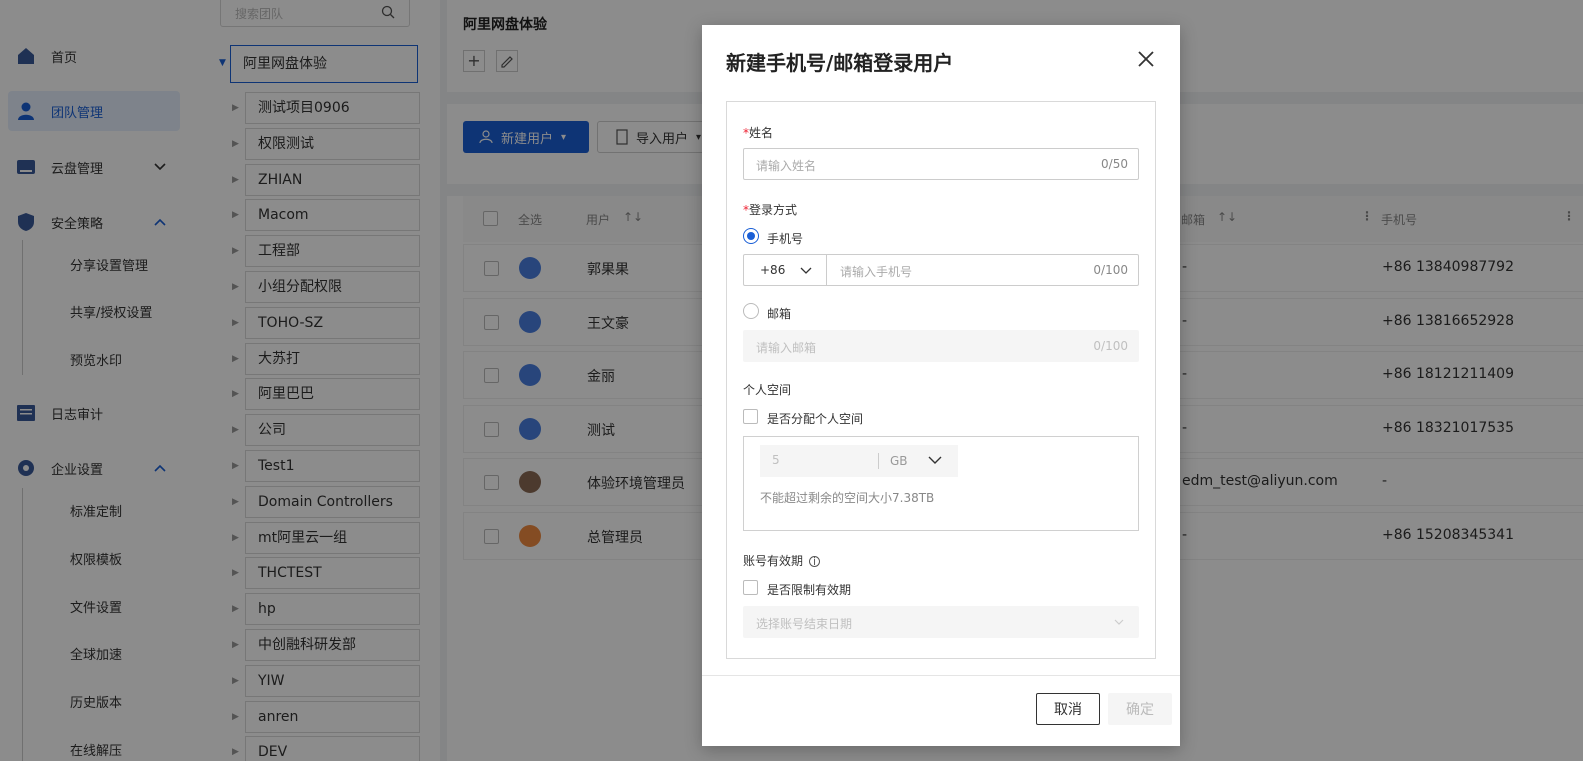 The height and width of the screenshot is (761, 1583). I want to click on confirm-button: 确定, so click(1140, 709).